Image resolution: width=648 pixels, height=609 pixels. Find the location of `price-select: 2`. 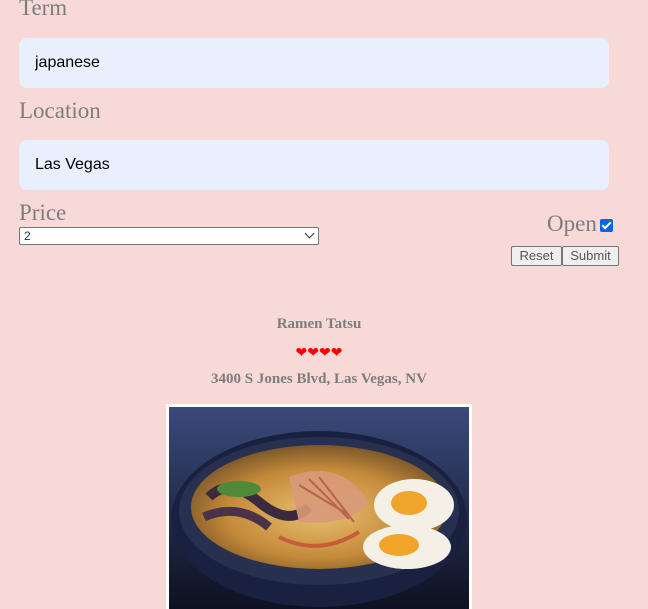

price-select: 2 is located at coordinates (169, 236).